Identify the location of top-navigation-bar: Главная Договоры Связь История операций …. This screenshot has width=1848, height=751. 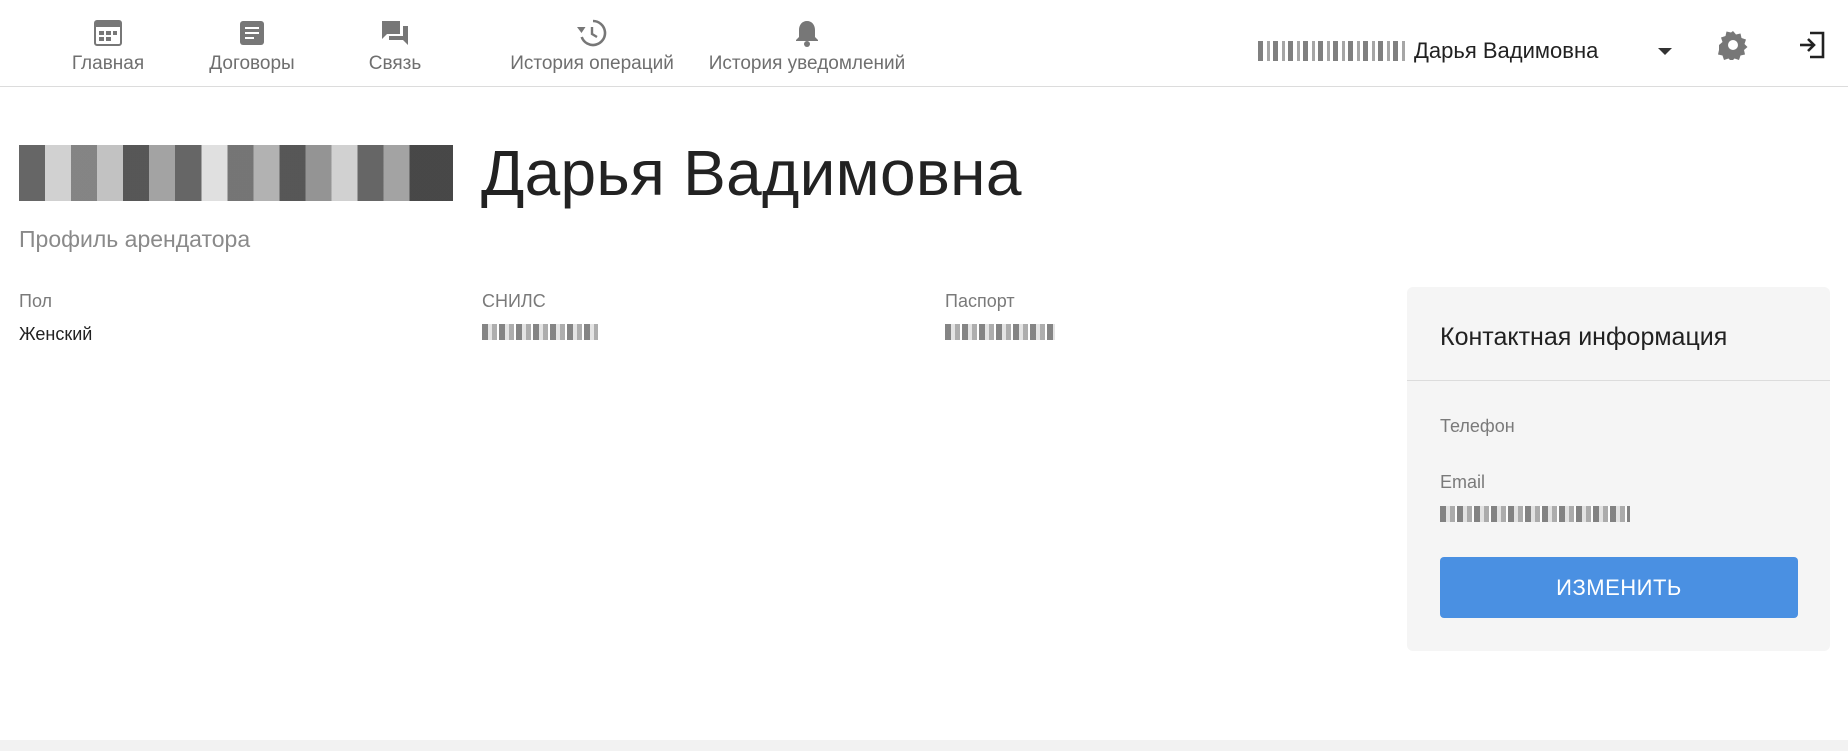
(924, 43).